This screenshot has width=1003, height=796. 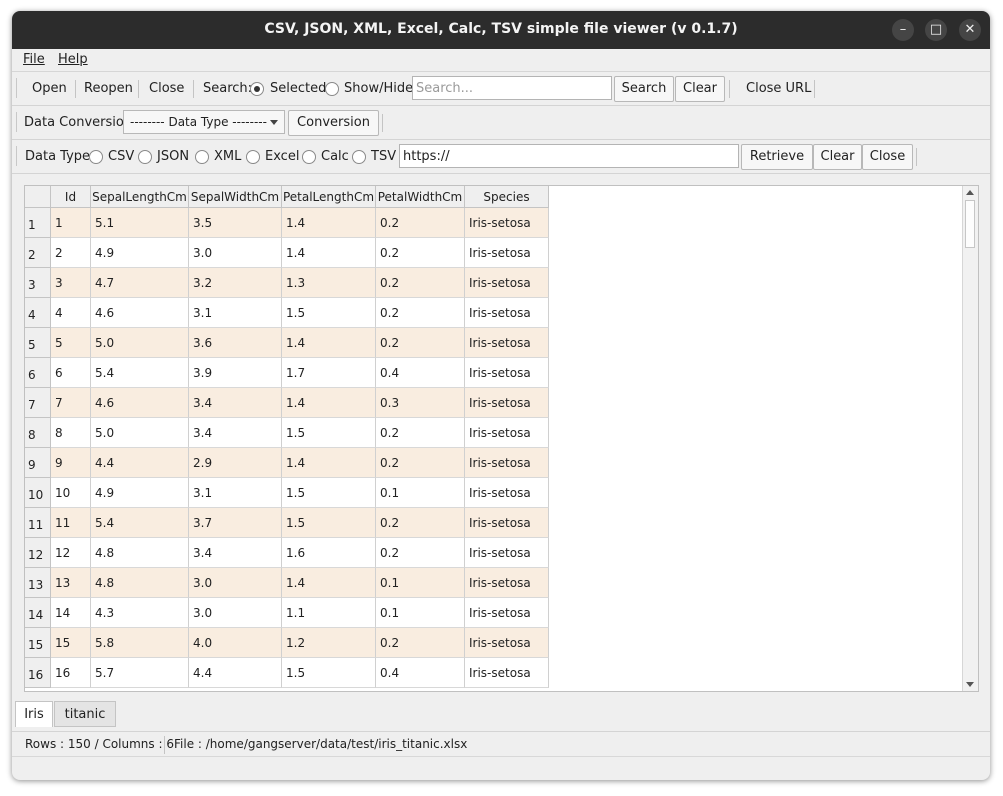 I want to click on table-cell: 12, so click(x=71, y=553).